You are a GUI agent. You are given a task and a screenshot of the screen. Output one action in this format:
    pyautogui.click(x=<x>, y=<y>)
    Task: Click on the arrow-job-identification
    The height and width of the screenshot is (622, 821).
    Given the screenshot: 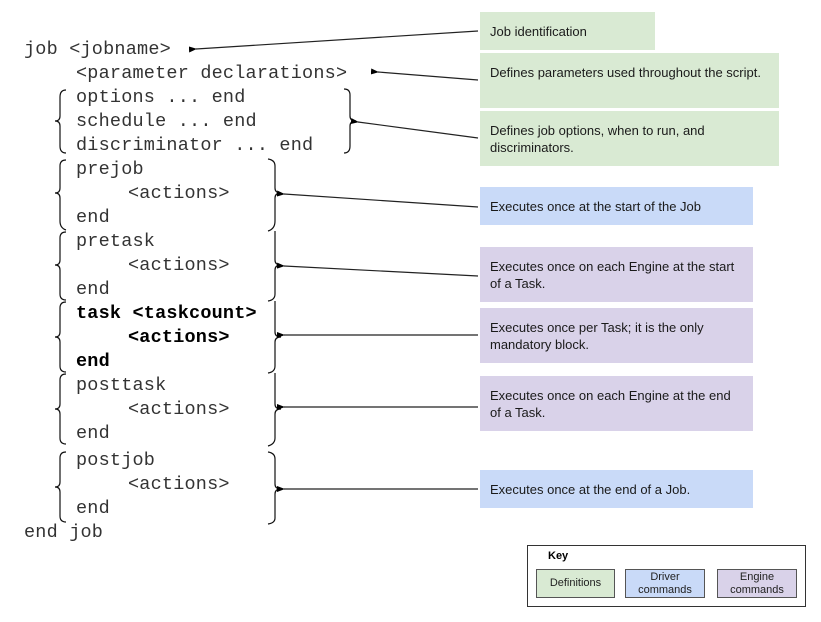 What is the action you would take?
    pyautogui.click(x=333, y=41)
    